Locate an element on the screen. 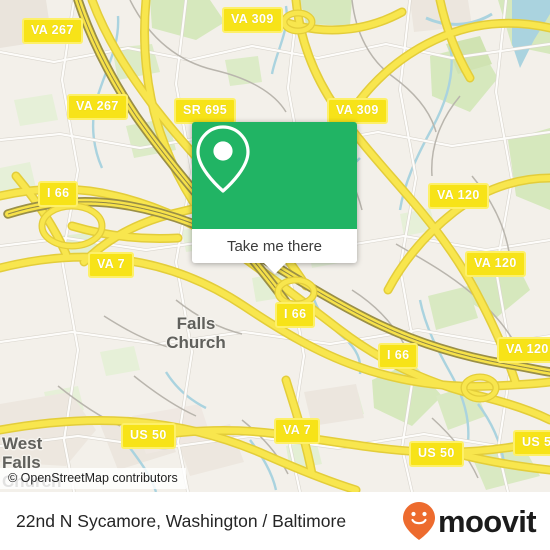 This screenshot has height=550, width=550. take-me-there-label: Take me there is located at coordinates (274, 246).